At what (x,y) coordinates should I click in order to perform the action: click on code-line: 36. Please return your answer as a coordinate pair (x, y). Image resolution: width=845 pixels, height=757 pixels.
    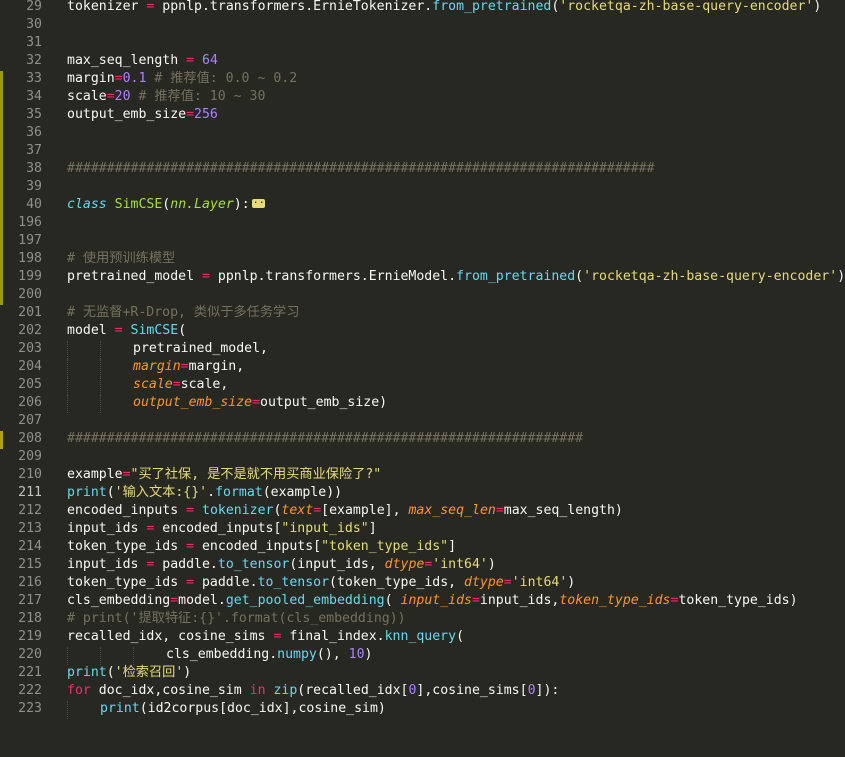
    Looking at the image, I should click on (422, 134).